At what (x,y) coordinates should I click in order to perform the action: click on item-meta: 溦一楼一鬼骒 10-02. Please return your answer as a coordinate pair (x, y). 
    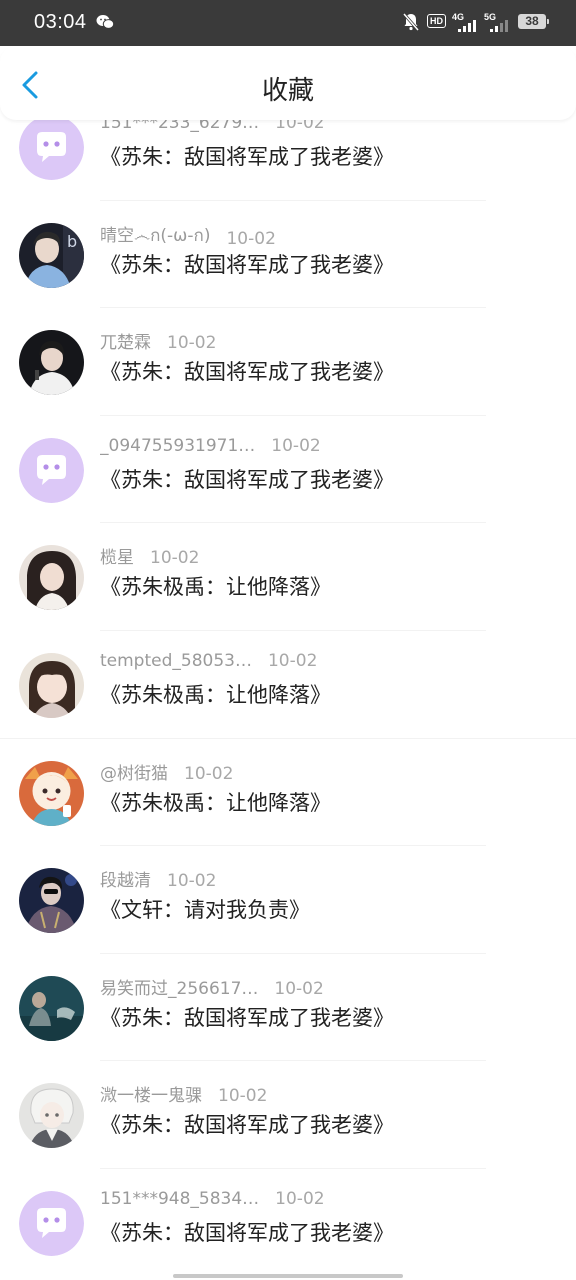
    Looking at the image, I should click on (183, 1093).